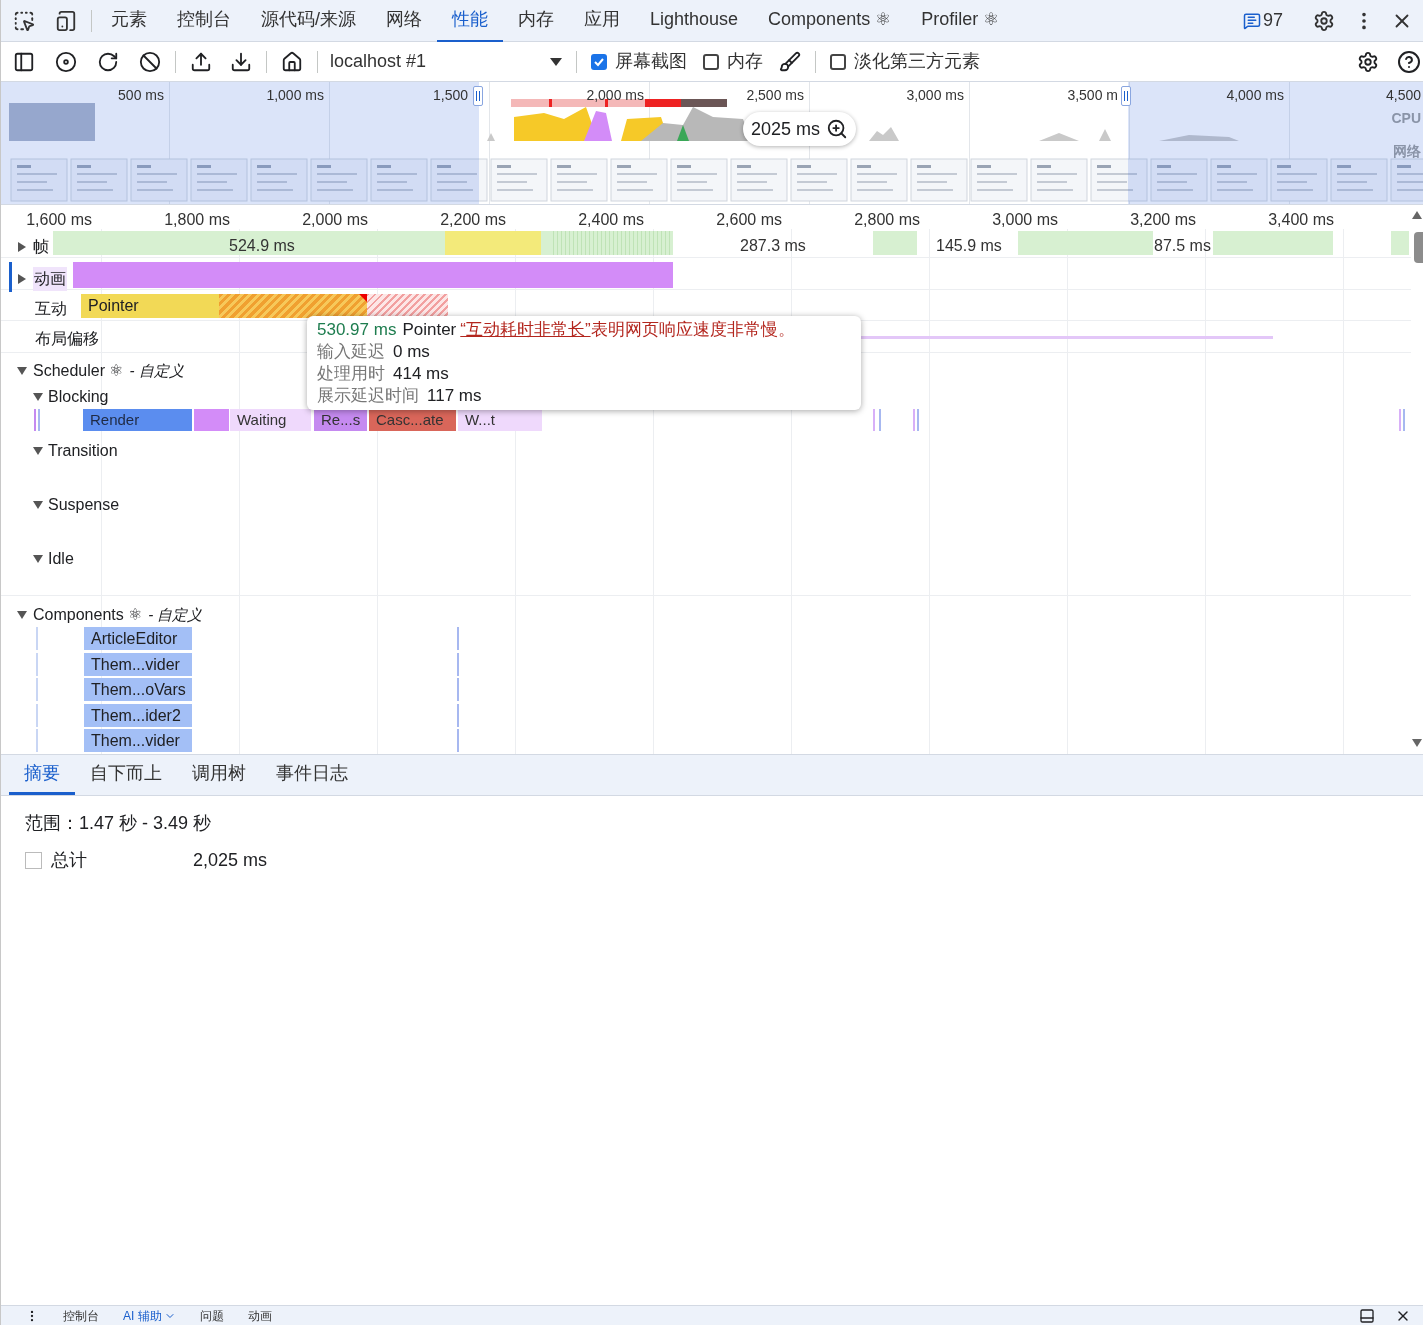 The image size is (1423, 1325). Describe the element at coordinates (615, 95) in the screenshot. I see `overview-tick-label: 2,000 ms` at that location.